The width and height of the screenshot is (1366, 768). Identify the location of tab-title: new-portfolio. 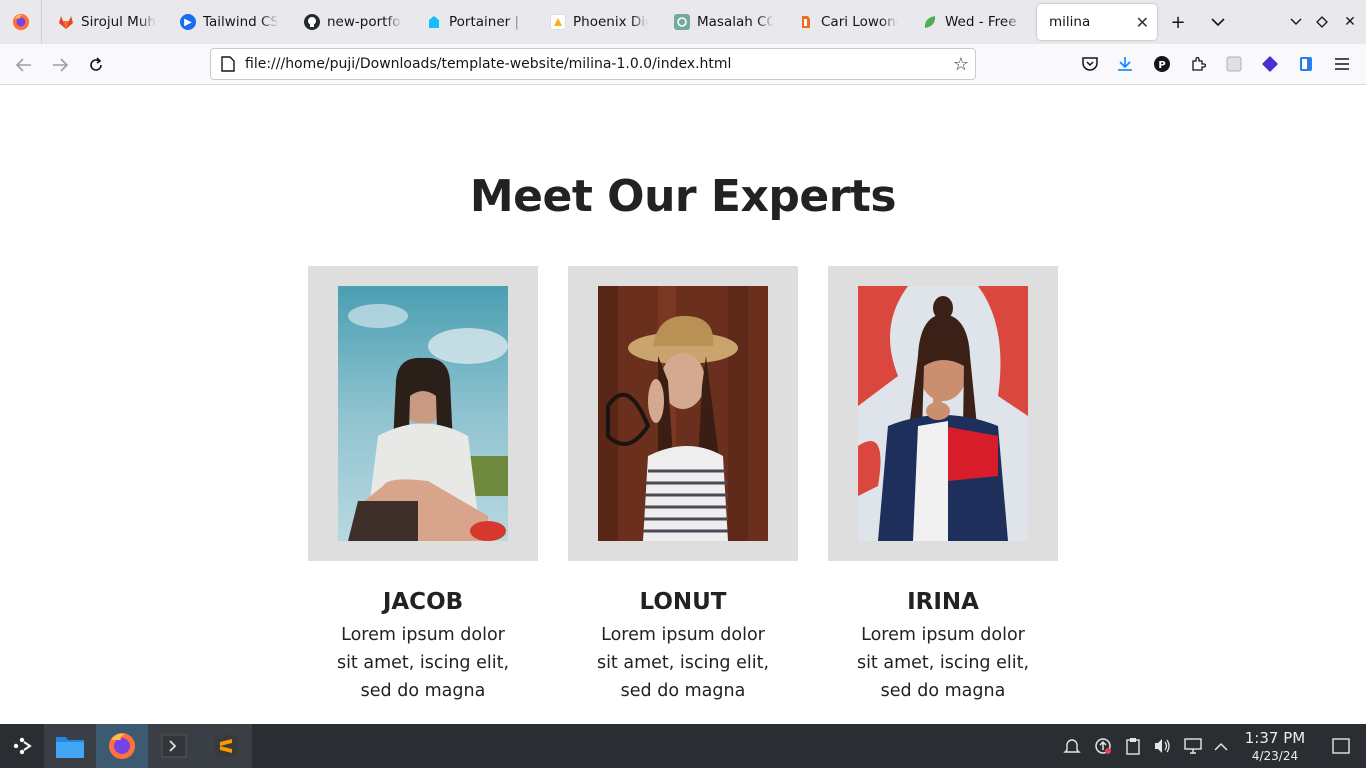
(364, 22).